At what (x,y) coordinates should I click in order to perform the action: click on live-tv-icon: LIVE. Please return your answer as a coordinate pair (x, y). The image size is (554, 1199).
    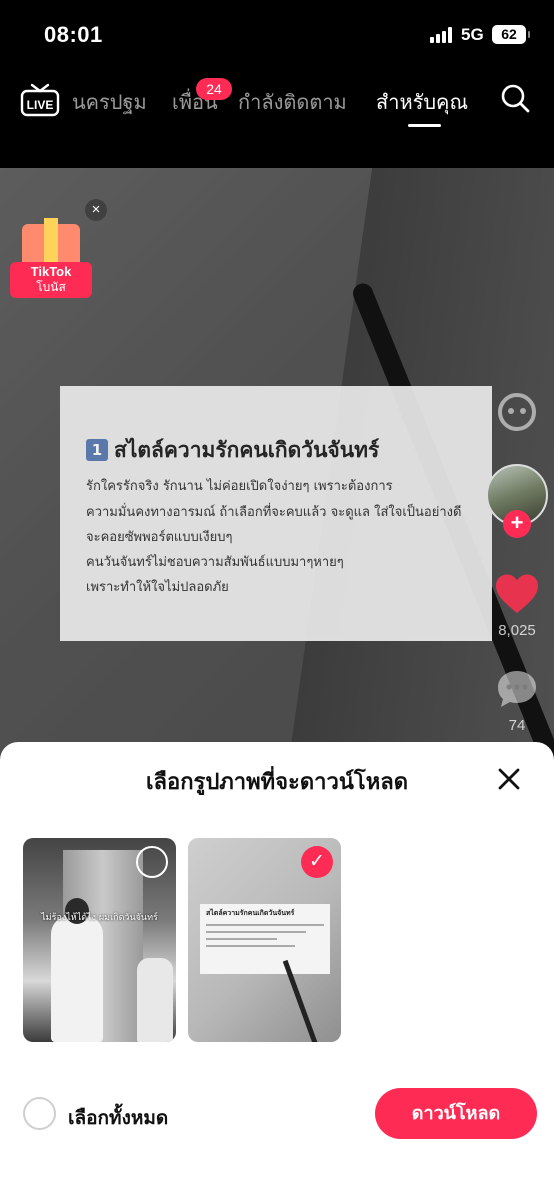
    Looking at the image, I should click on (40, 100).